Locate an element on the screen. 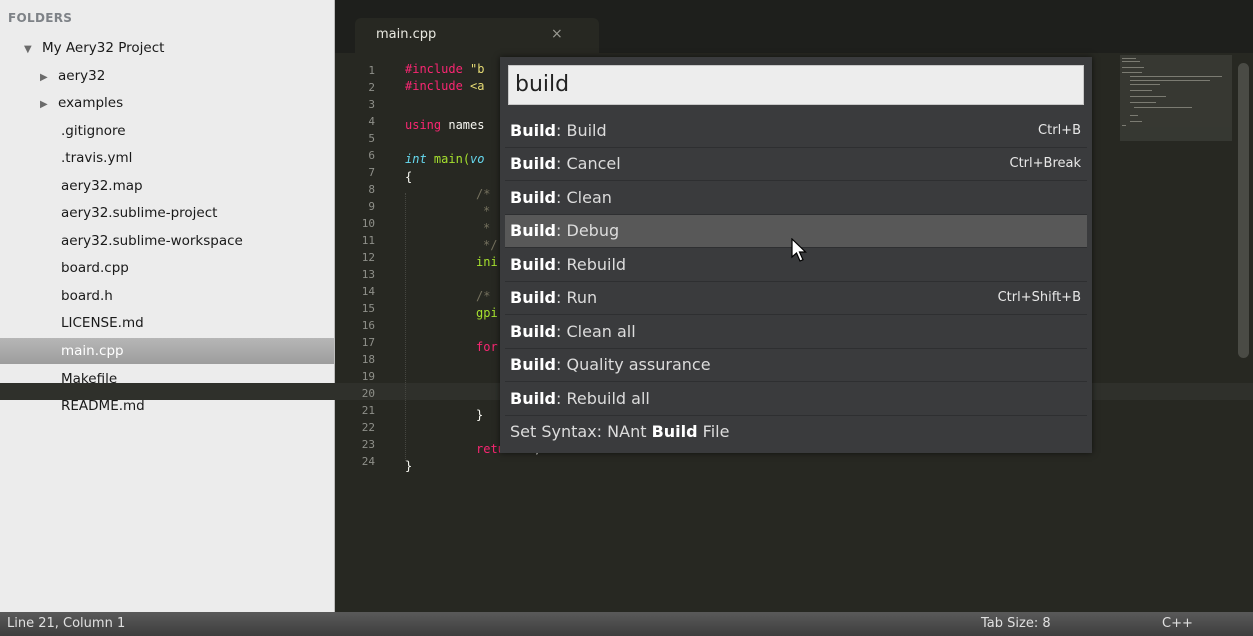  tab-label: main.cpp is located at coordinates (406, 34).